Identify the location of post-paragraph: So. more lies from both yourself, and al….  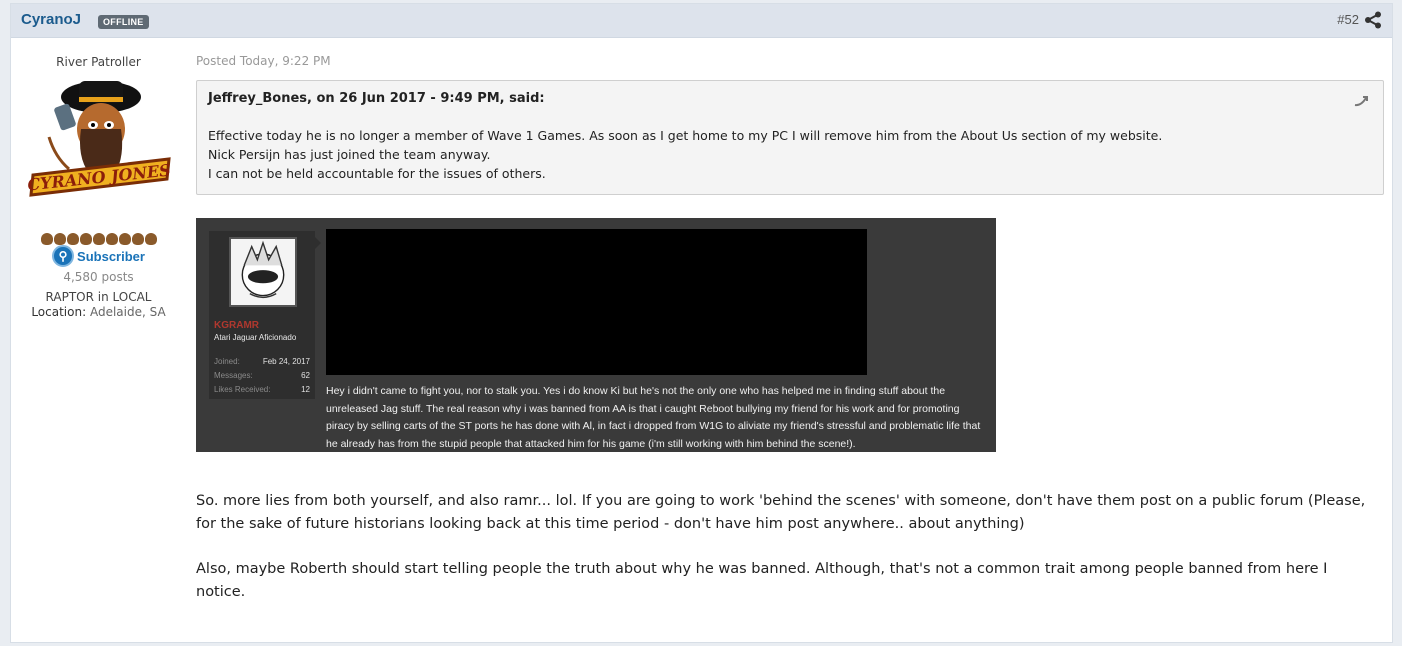
(781, 512).